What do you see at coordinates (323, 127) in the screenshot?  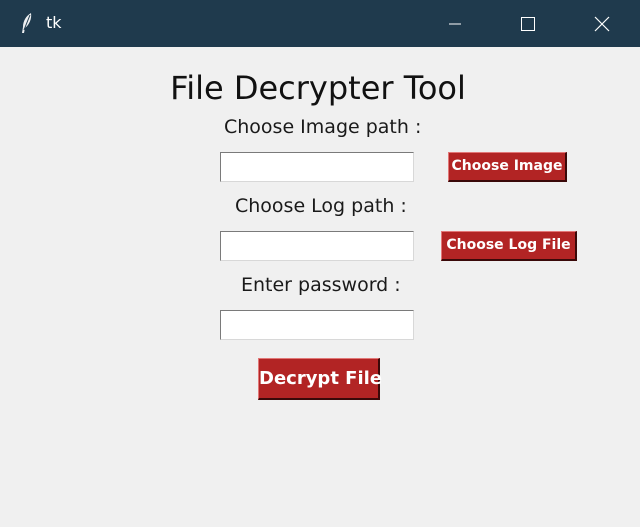 I see `image-path-label: Choose Image path :` at bounding box center [323, 127].